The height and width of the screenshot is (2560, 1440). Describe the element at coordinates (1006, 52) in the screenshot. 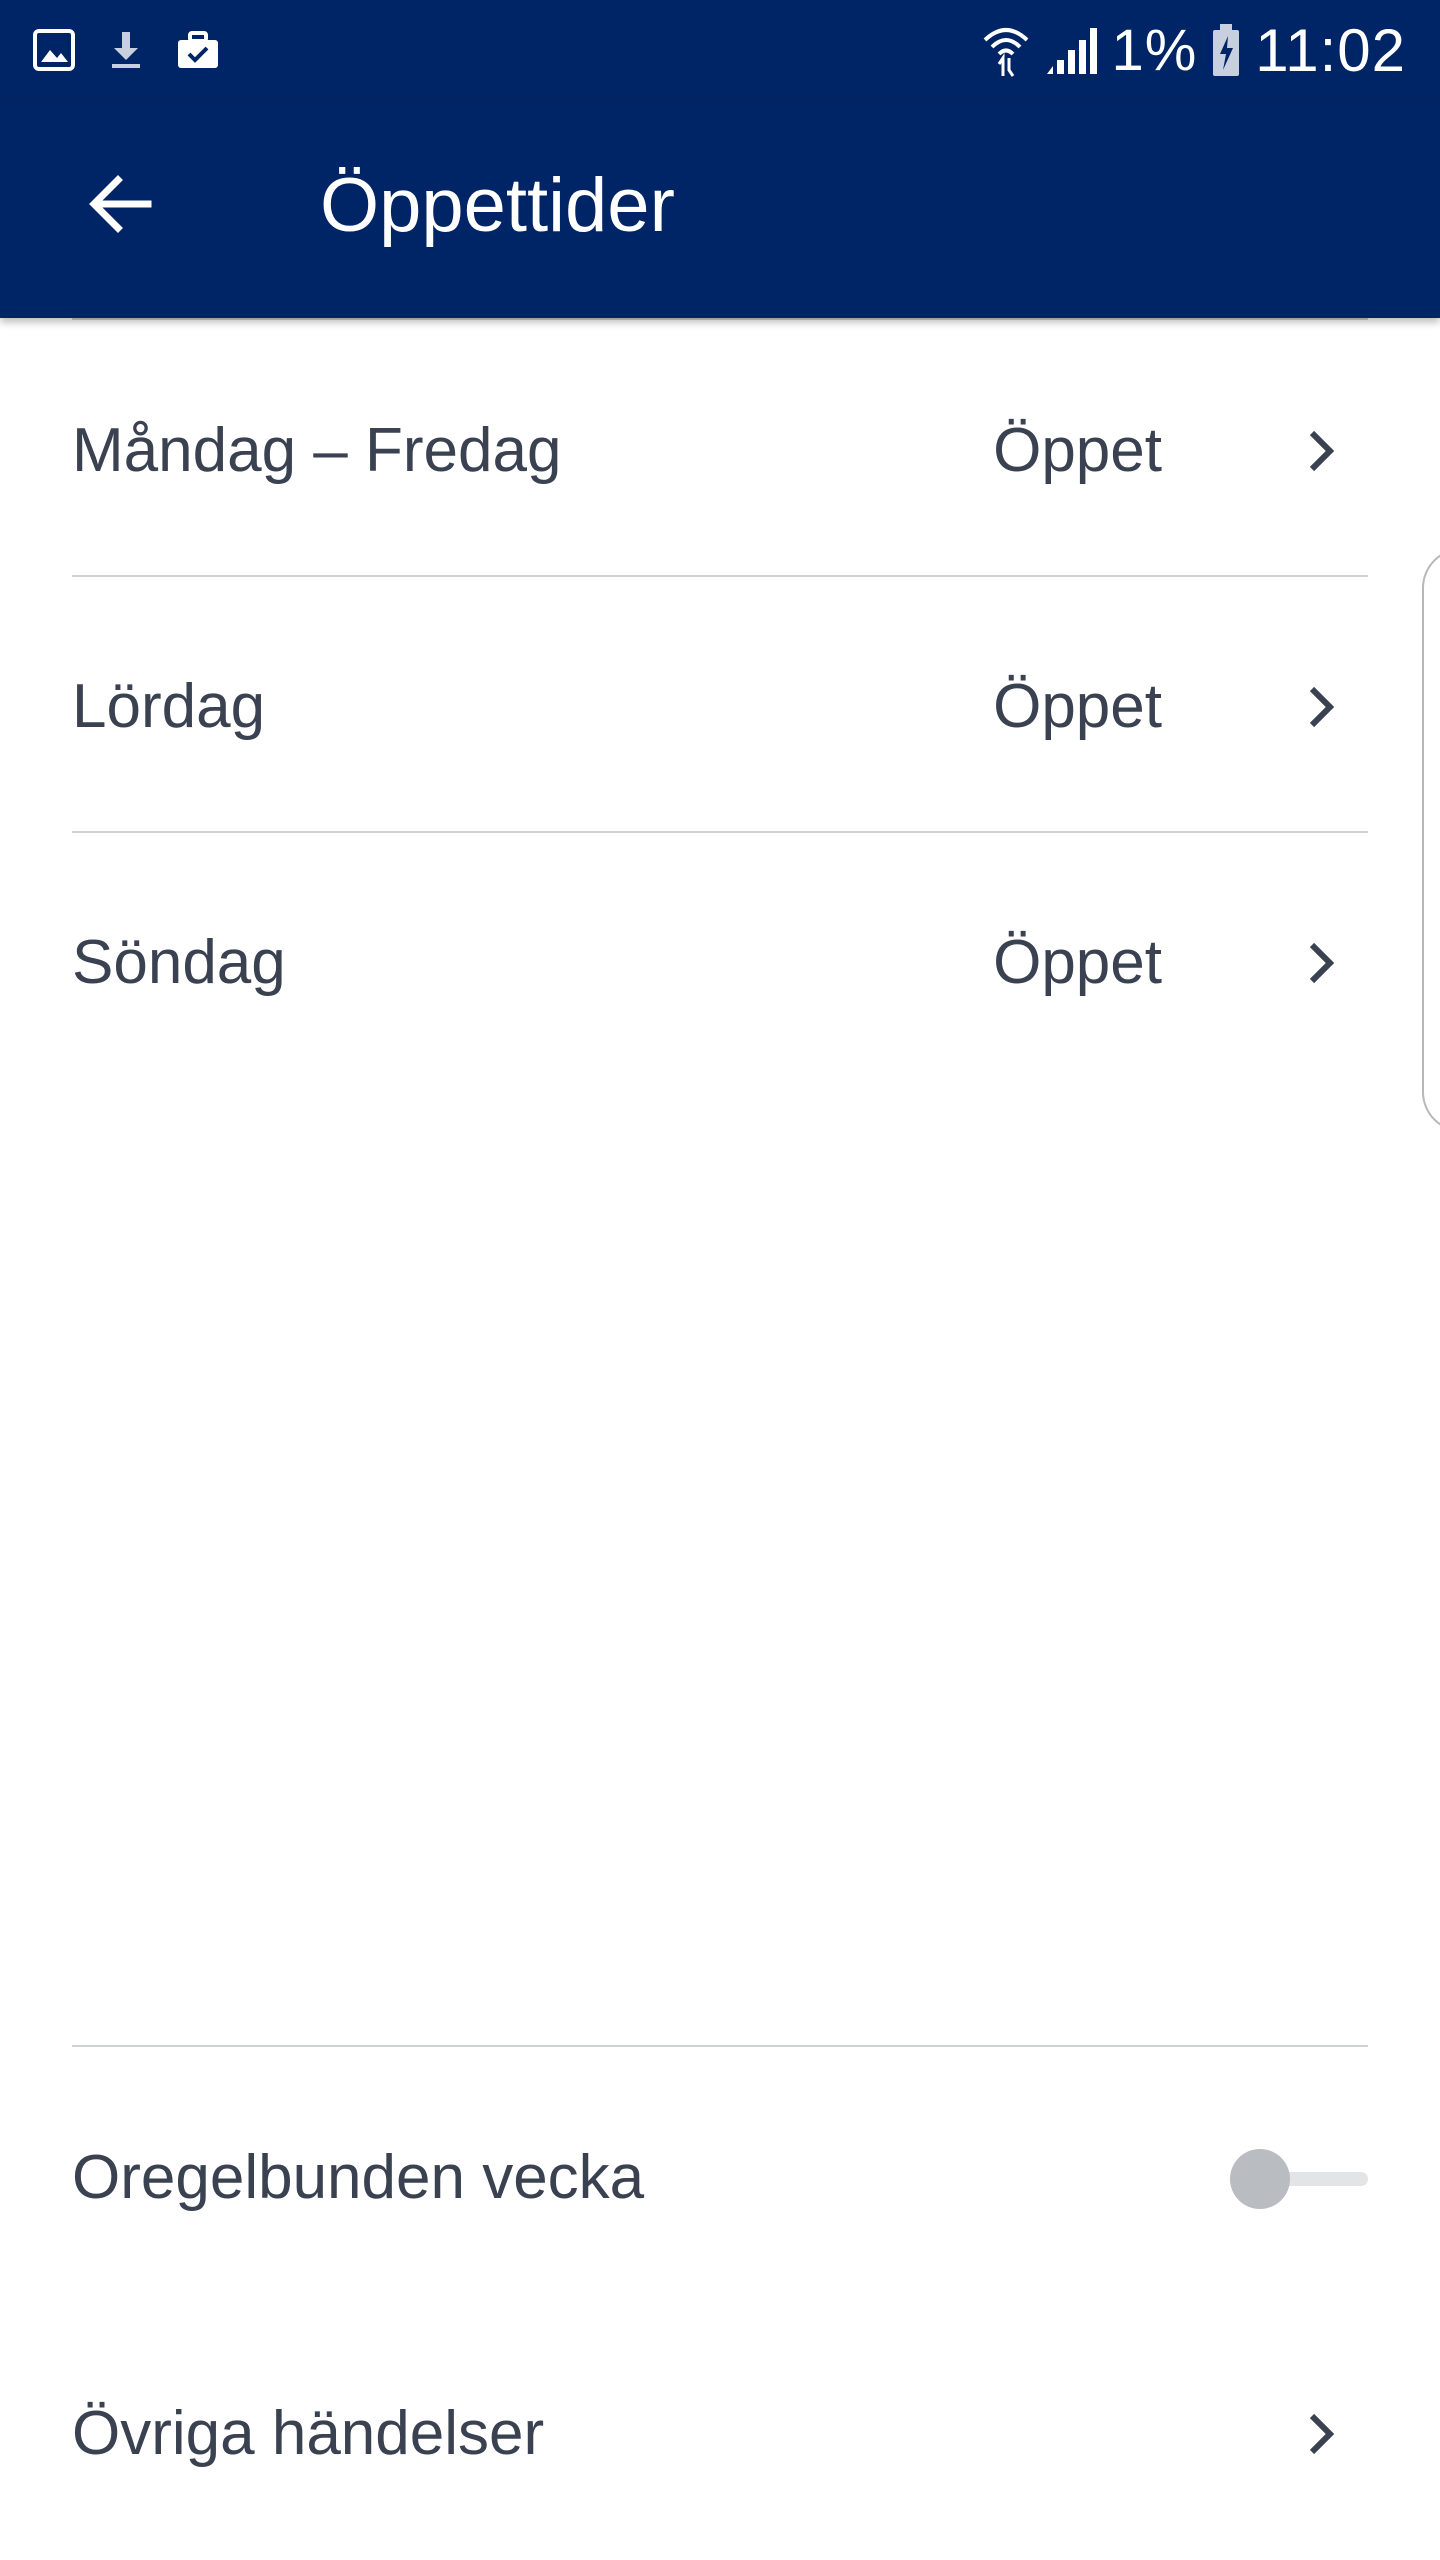

I see `wifi-icon` at that location.